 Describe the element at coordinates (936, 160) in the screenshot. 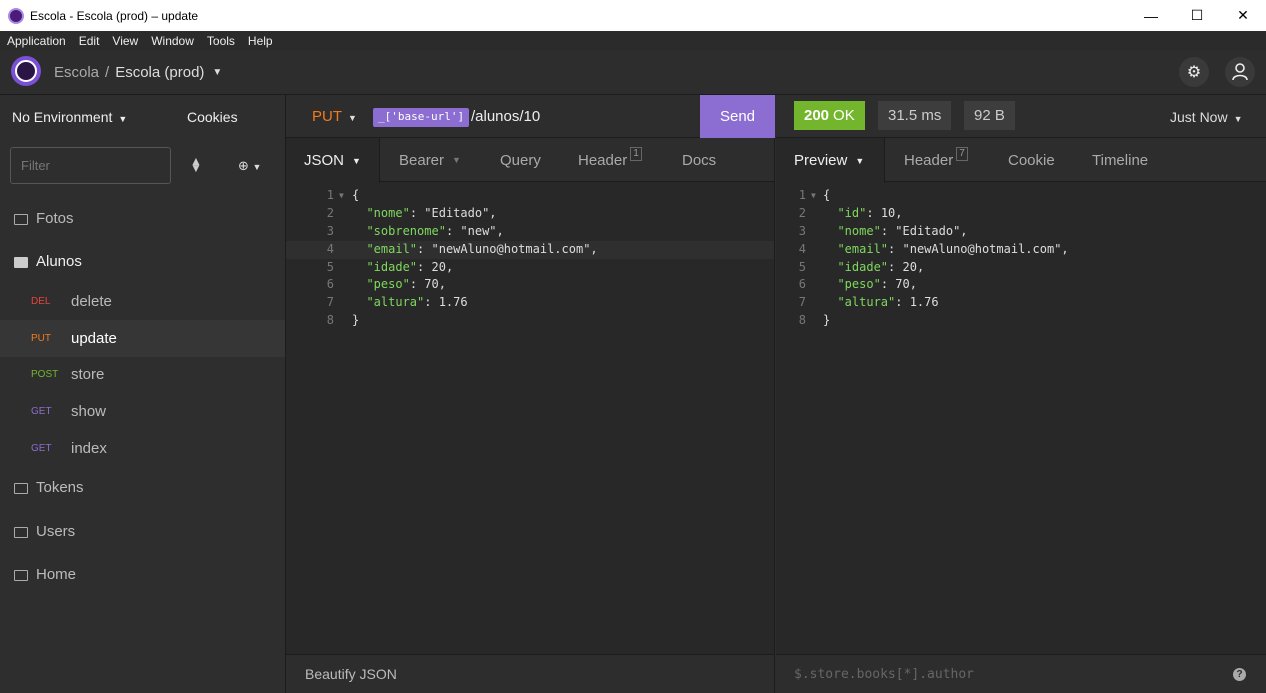

I see `tab-response-header: Header 7` at that location.